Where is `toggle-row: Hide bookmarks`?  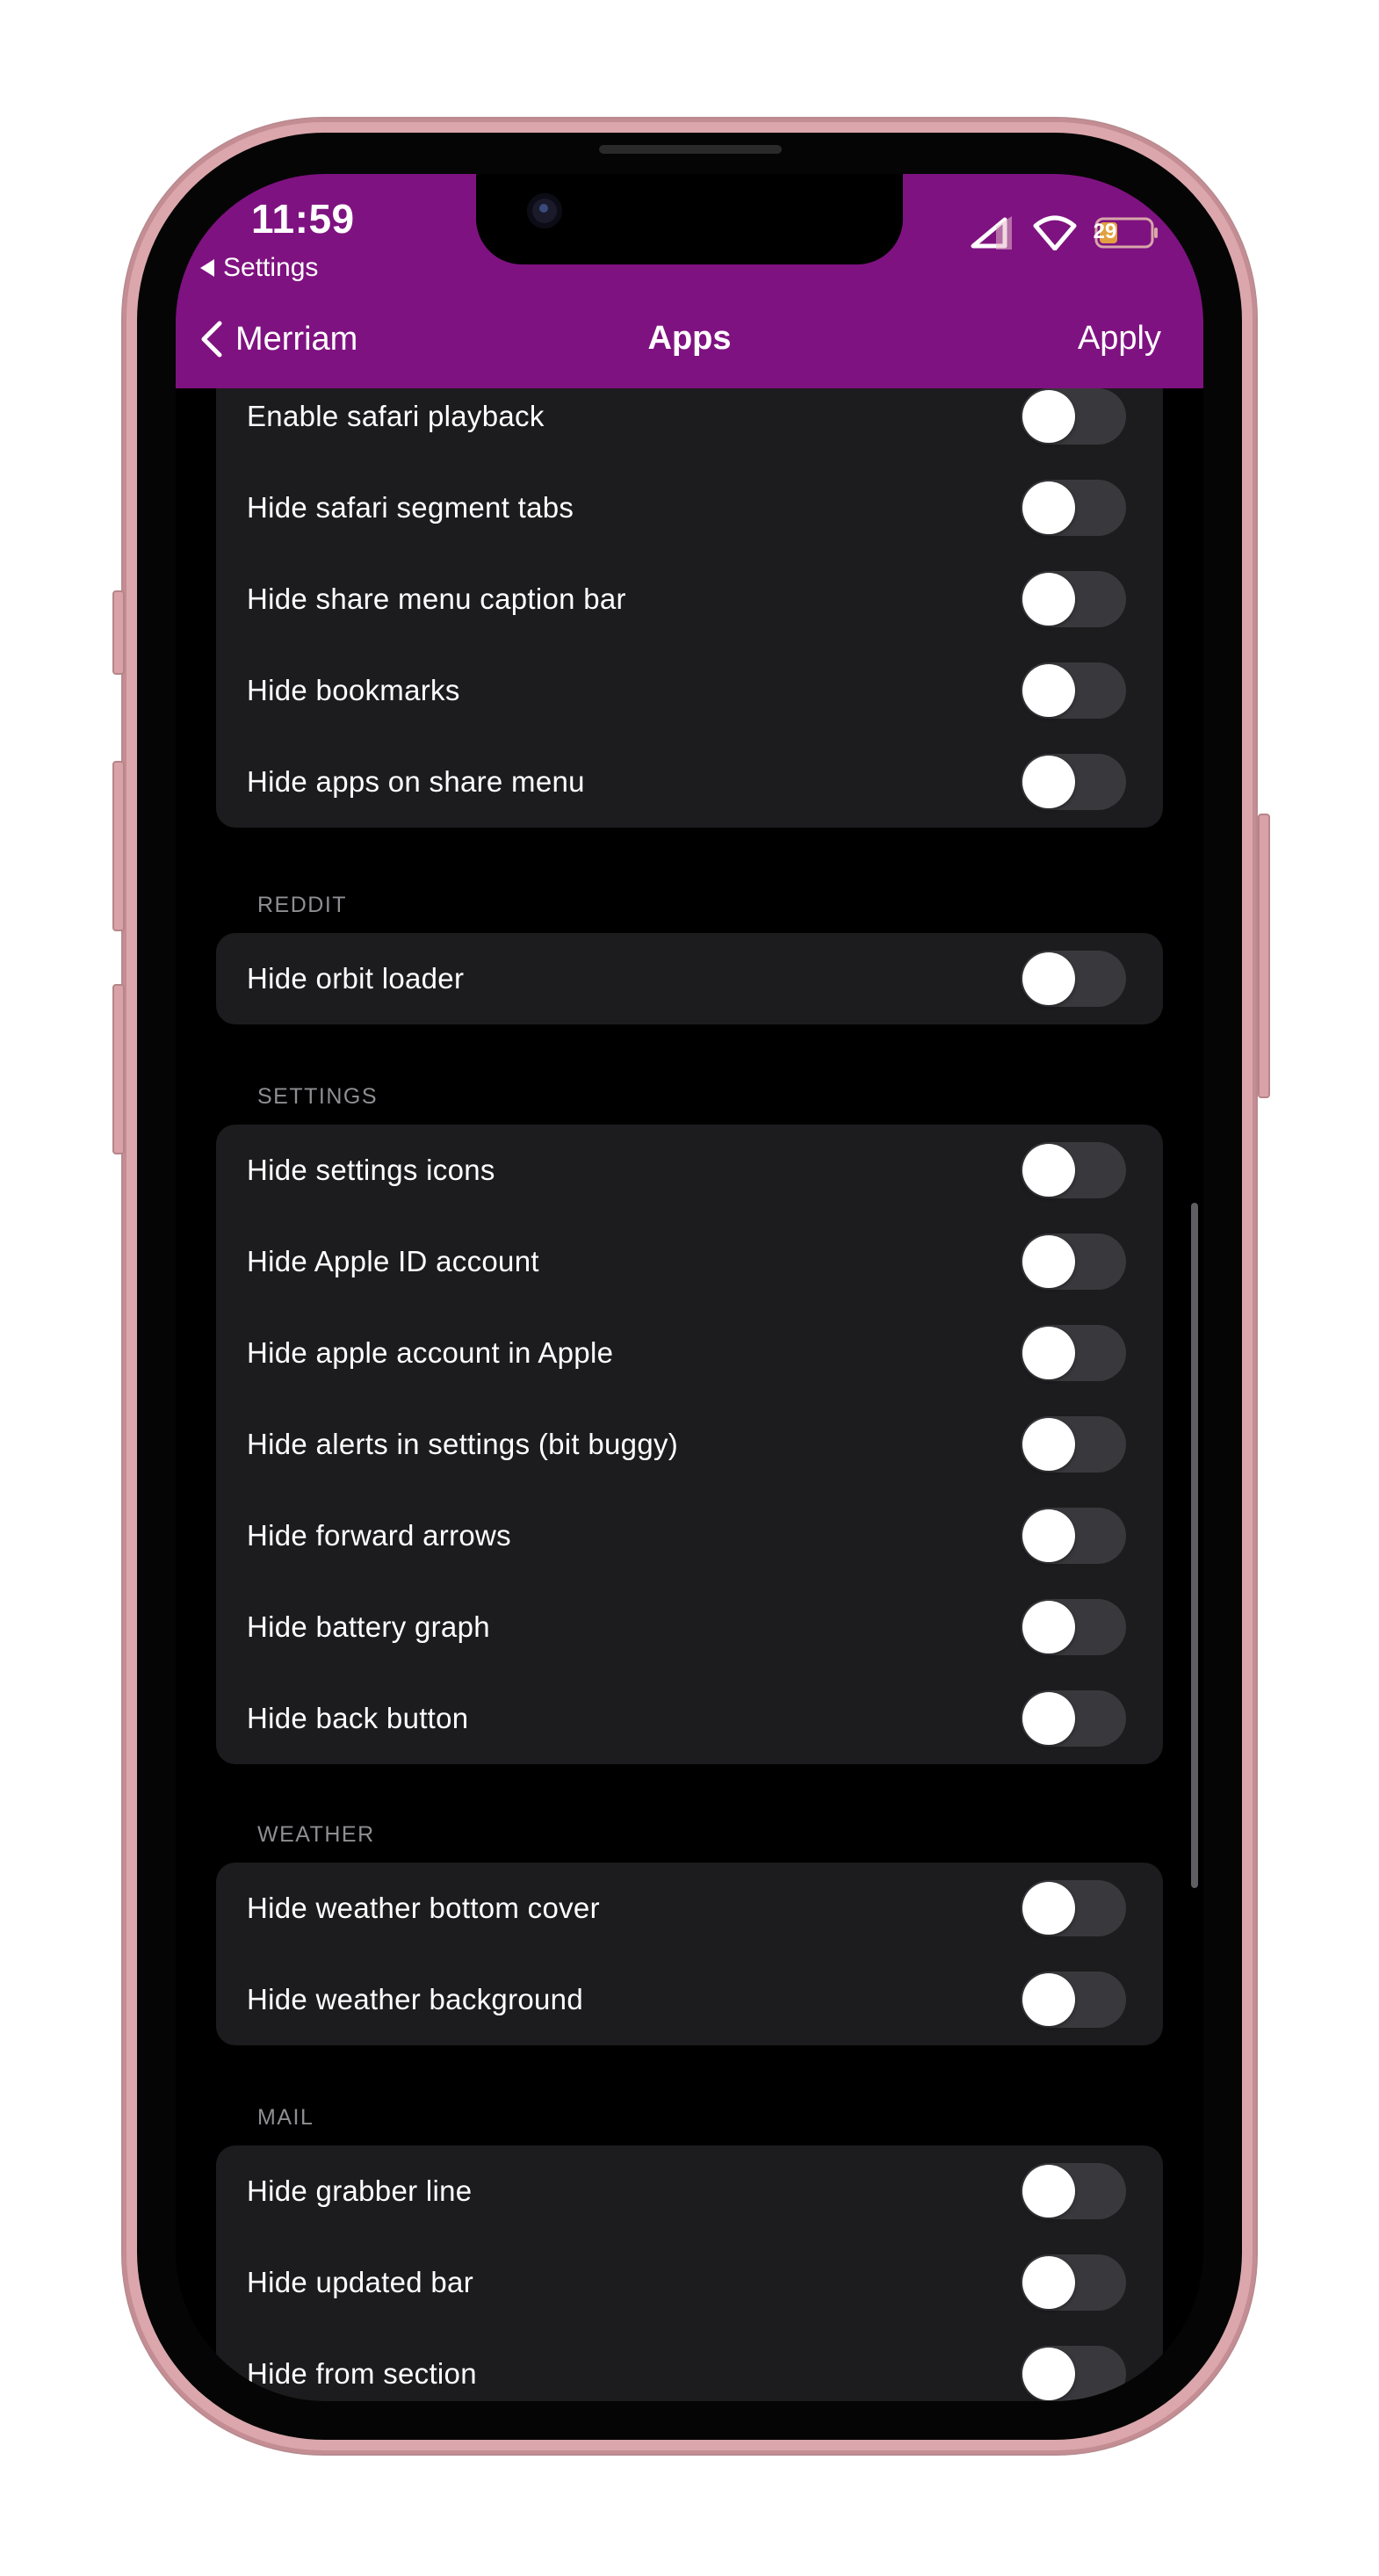
toggle-row: Hide bookmarks is located at coordinates (689, 690).